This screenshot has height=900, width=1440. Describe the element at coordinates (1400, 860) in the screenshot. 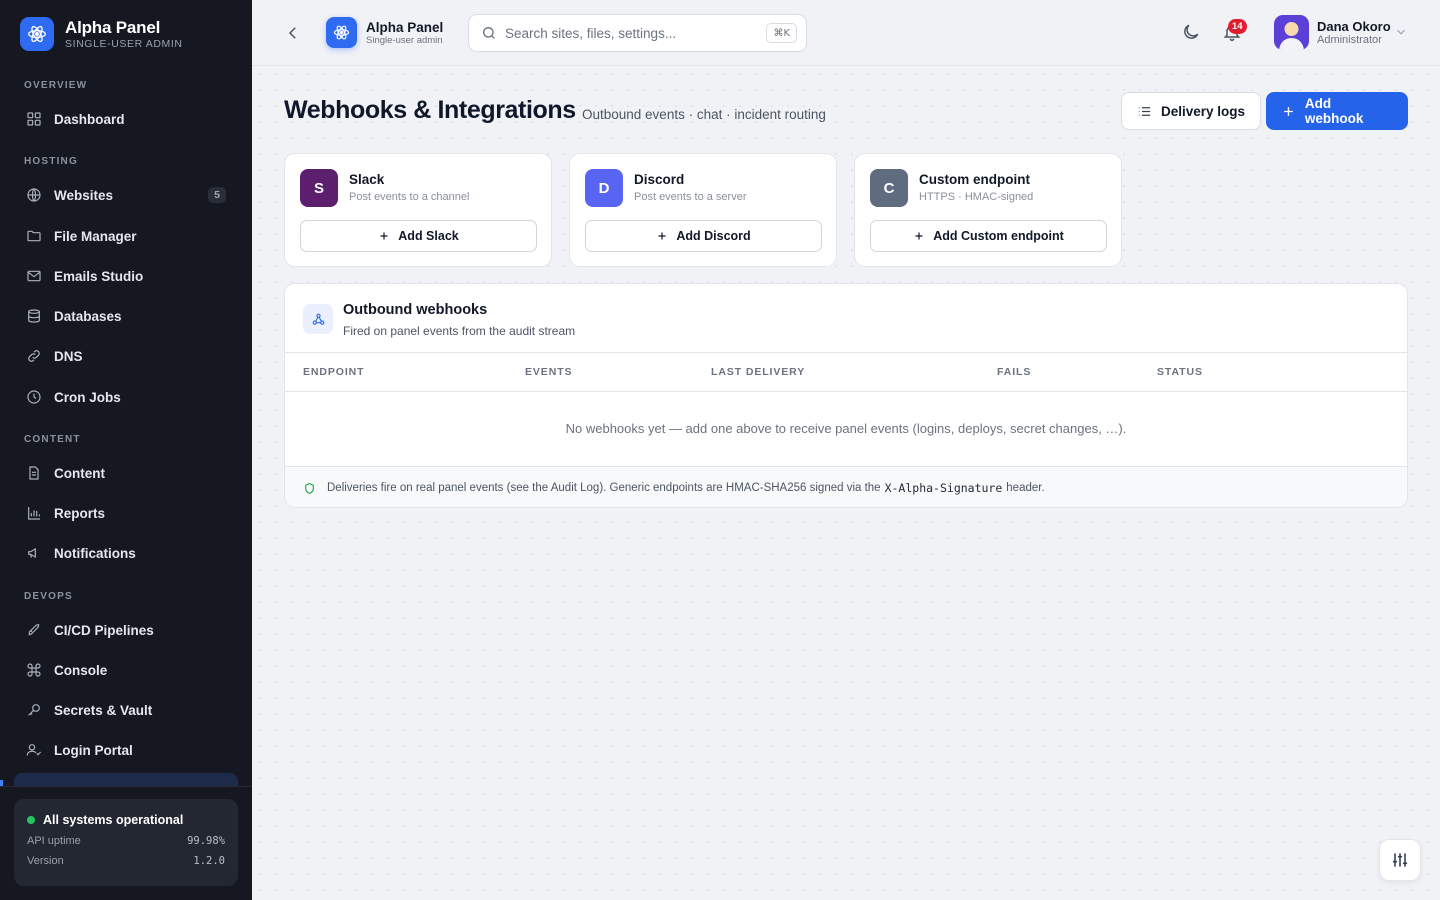

I see `settings-sliders-button` at that location.